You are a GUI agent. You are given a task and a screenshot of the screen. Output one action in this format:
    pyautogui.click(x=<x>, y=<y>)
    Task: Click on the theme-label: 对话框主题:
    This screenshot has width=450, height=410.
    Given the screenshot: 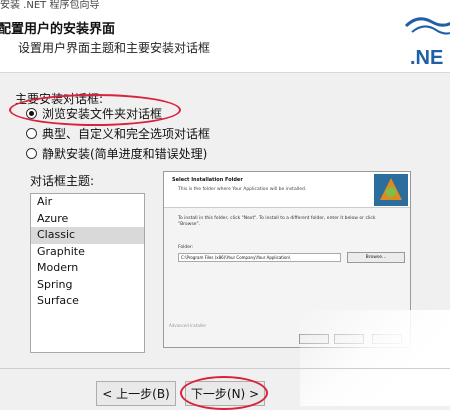 What is the action you would take?
    pyautogui.click(x=62, y=181)
    